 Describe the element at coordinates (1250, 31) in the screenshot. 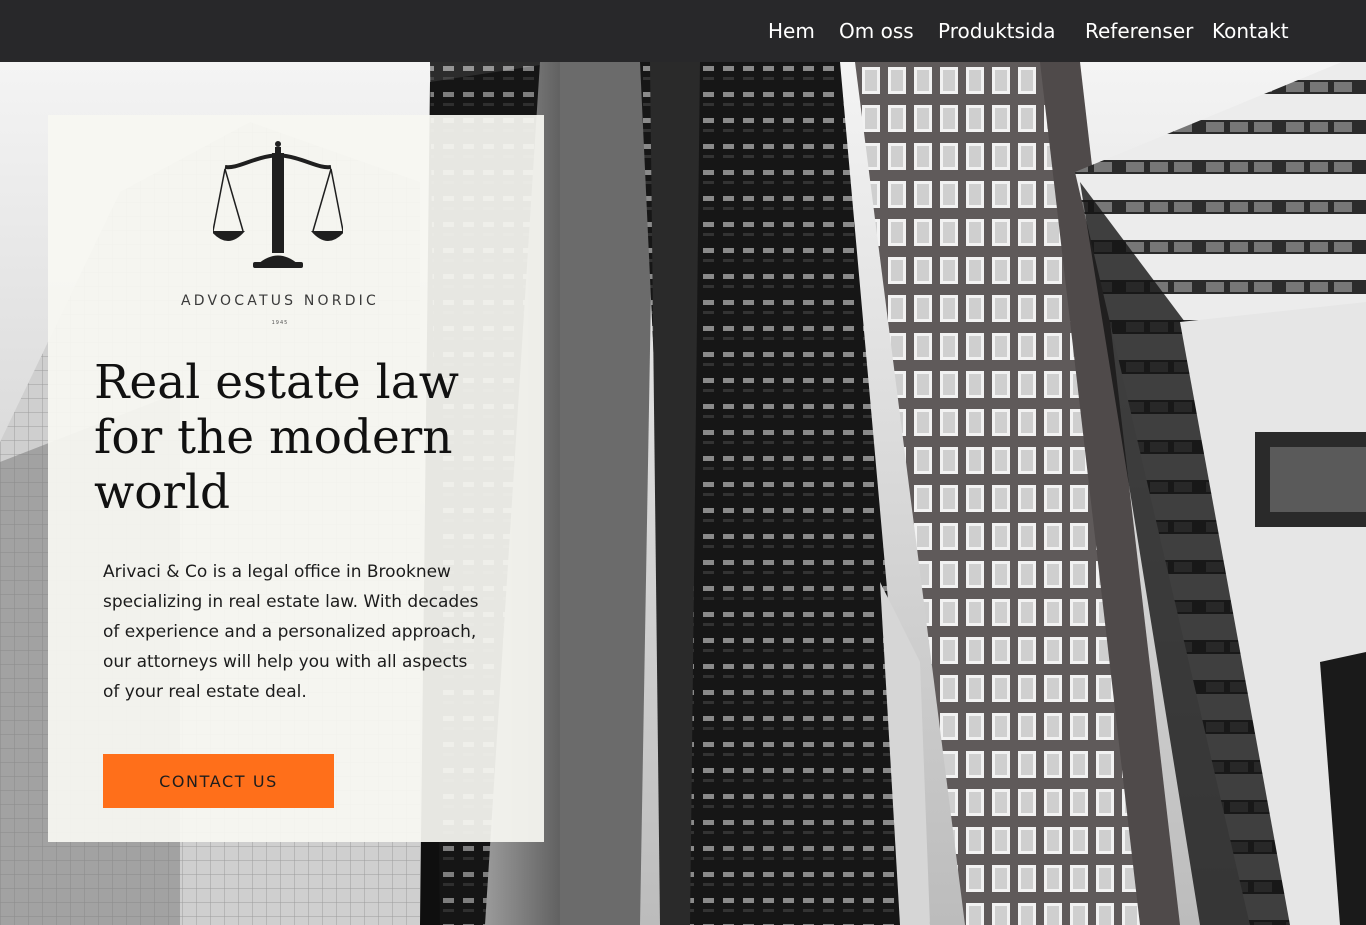

I see `nav-link-kontakt: Kontakt` at that location.